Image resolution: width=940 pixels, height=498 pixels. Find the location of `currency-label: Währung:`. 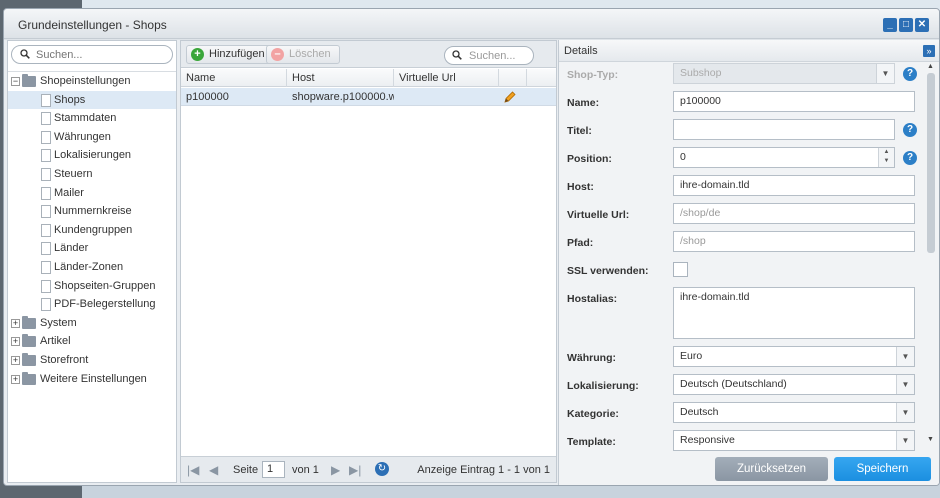

currency-label: Währung: is located at coordinates (591, 358).